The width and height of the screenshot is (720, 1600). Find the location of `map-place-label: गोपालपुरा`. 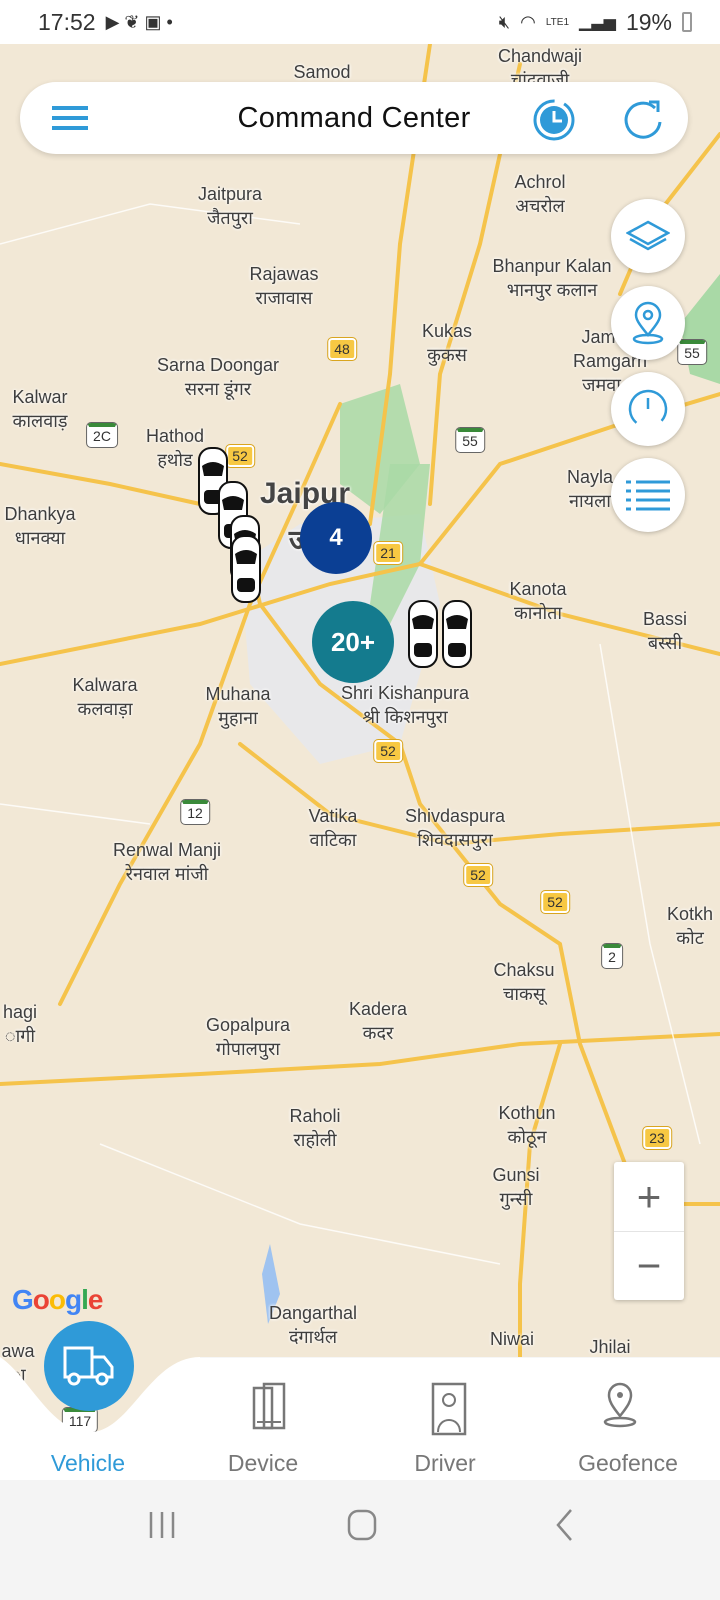

map-place-label: गोपालपुरा is located at coordinates (248, 1049).